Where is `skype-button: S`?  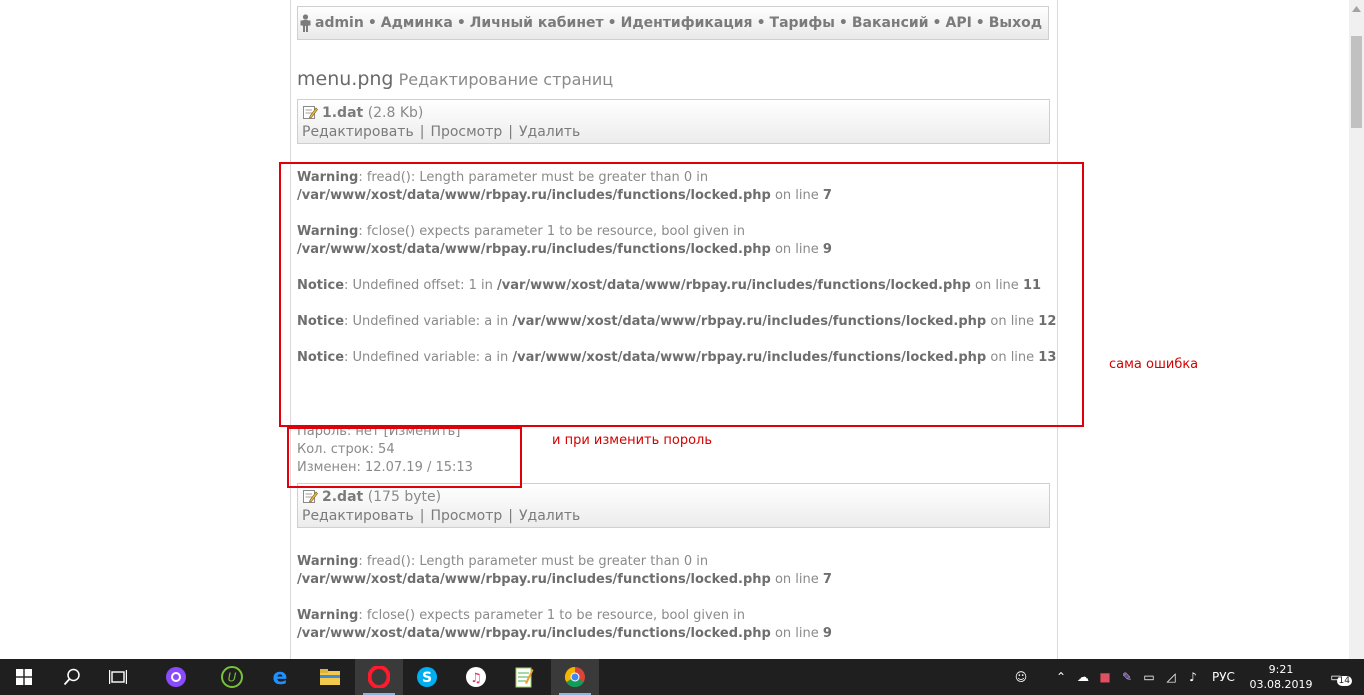
skype-button: S is located at coordinates (427, 677).